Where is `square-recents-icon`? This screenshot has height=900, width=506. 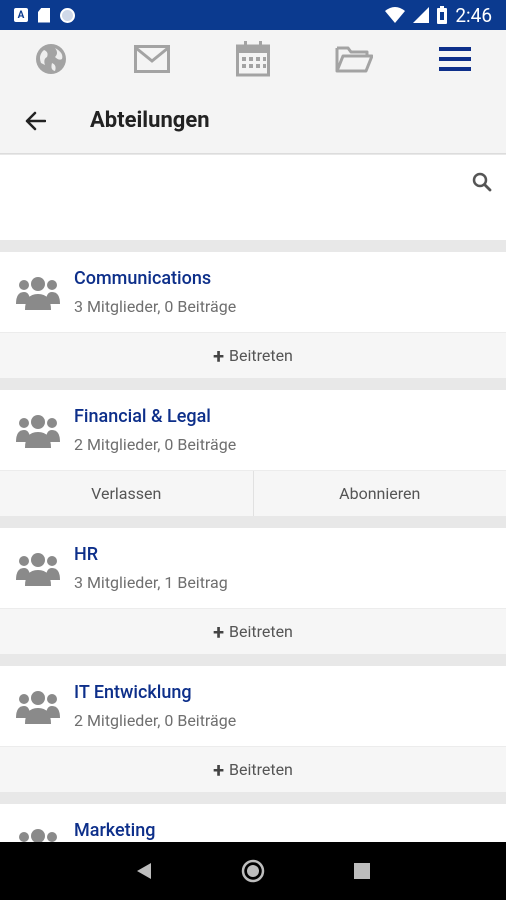
square-recents-icon is located at coordinates (361, 871).